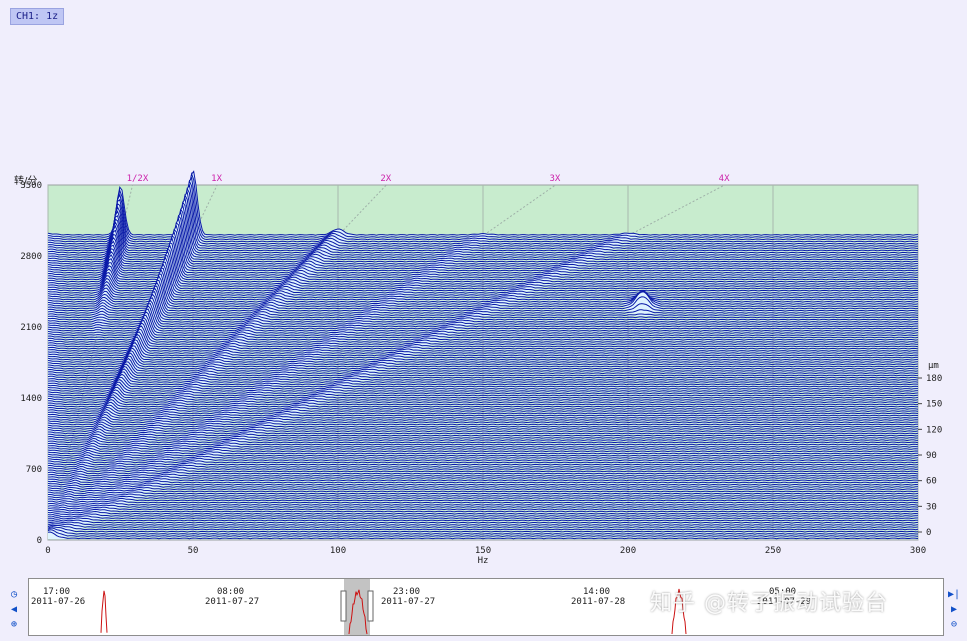  I want to click on harmonic-label: 2X, so click(385, 179).